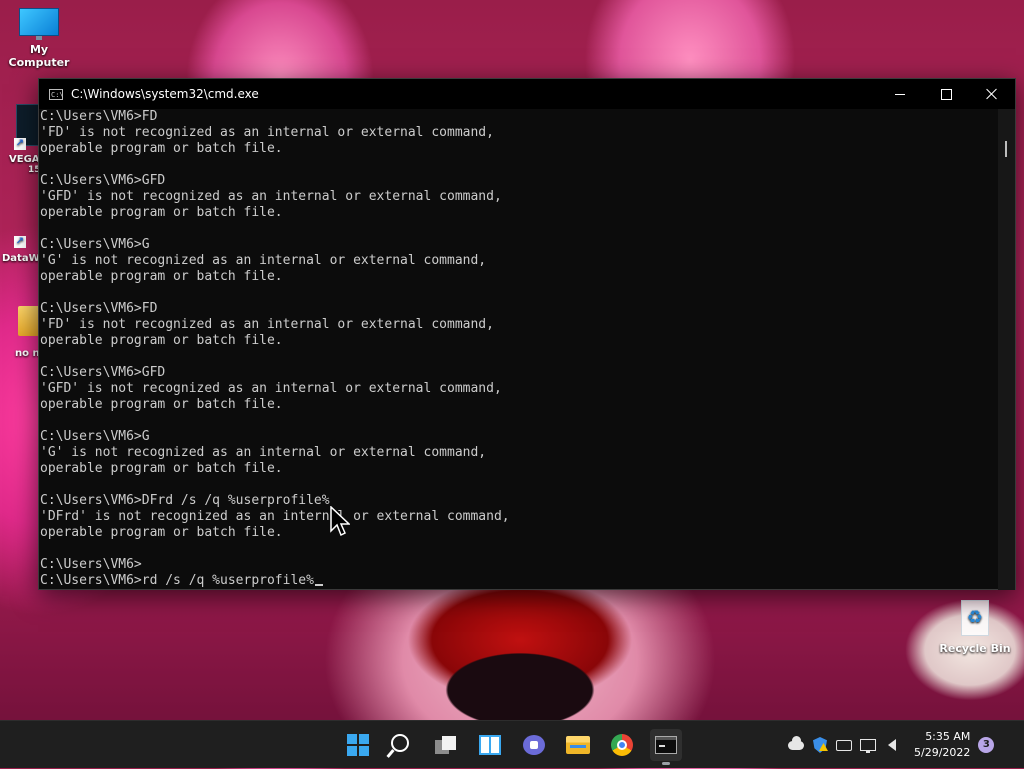 This screenshot has height=769, width=1024. What do you see at coordinates (318, 585) in the screenshot?
I see `text-cursor` at bounding box center [318, 585].